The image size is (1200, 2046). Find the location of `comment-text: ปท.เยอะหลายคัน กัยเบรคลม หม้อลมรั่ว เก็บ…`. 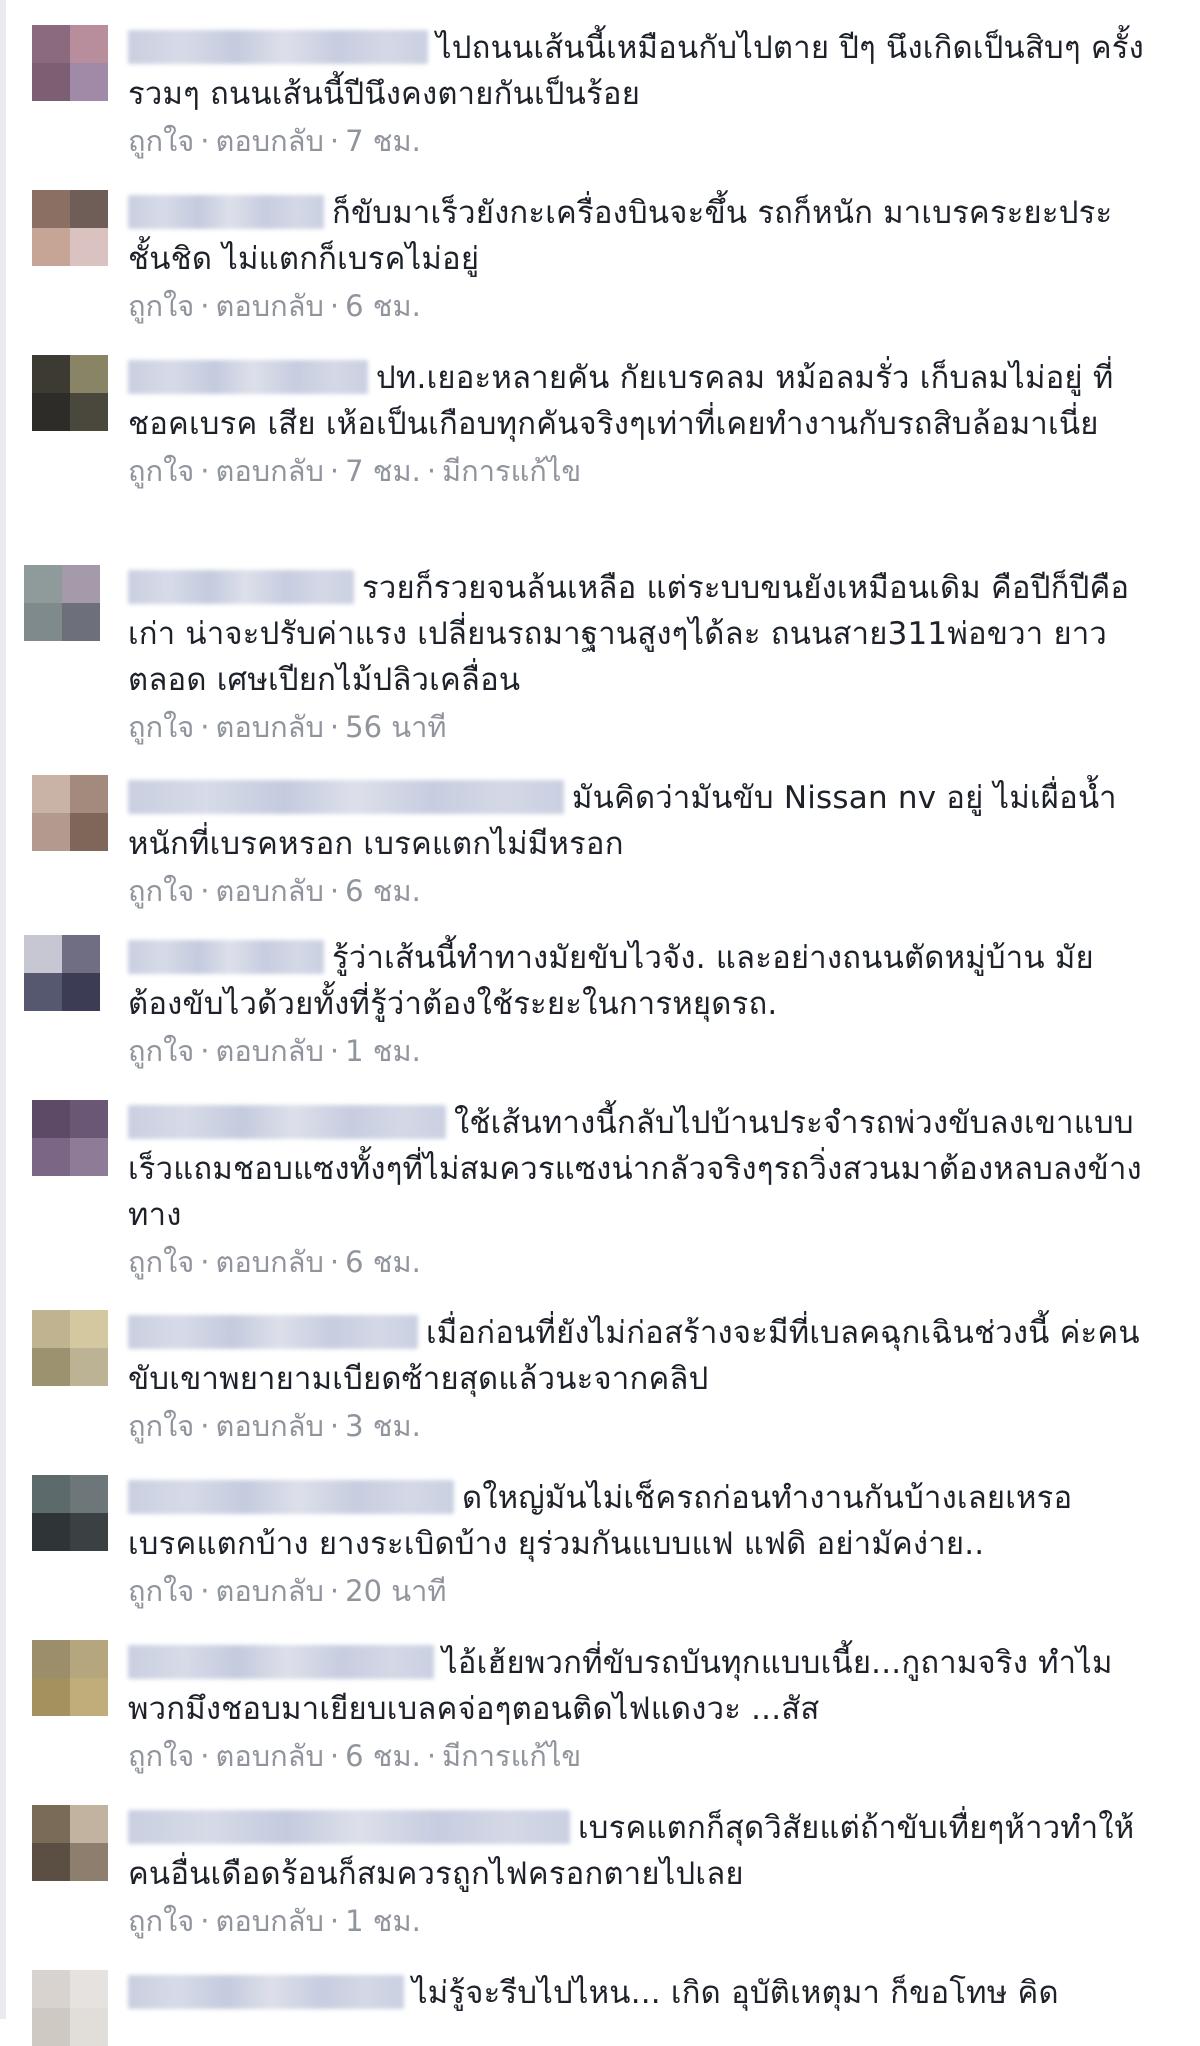

comment-text: ปท.เยอะหลายคัน กัยเบรคลม หม้อลมรั่ว เก็บ… is located at coordinates (638, 401).